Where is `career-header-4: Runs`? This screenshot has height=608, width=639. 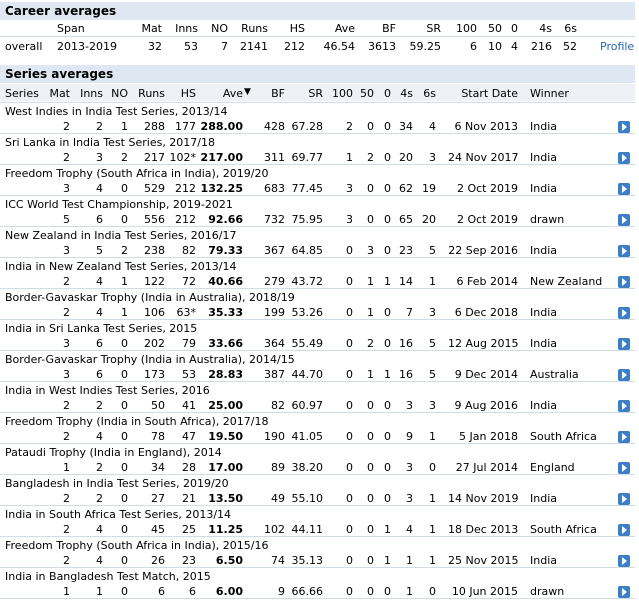
career-header-4: Runs is located at coordinates (248, 28).